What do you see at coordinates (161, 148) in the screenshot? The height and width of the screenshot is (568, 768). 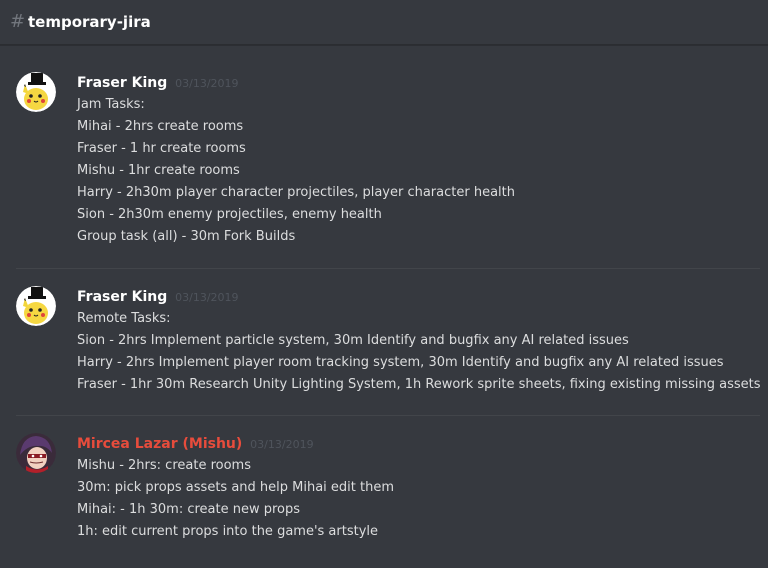 I see `message-line: Fraser - 1 hr create rooms` at bounding box center [161, 148].